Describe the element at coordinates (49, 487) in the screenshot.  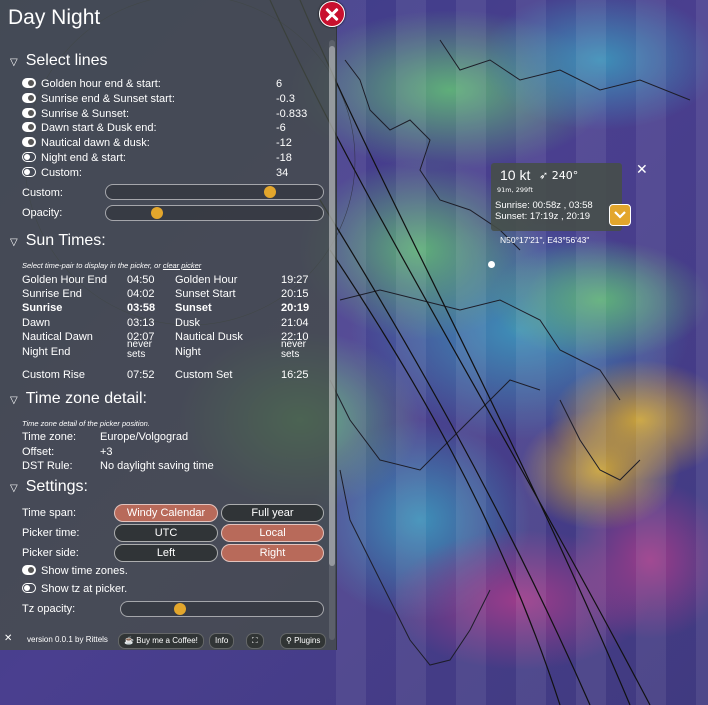
I see `section-settings: ▽ Settings:` at that location.